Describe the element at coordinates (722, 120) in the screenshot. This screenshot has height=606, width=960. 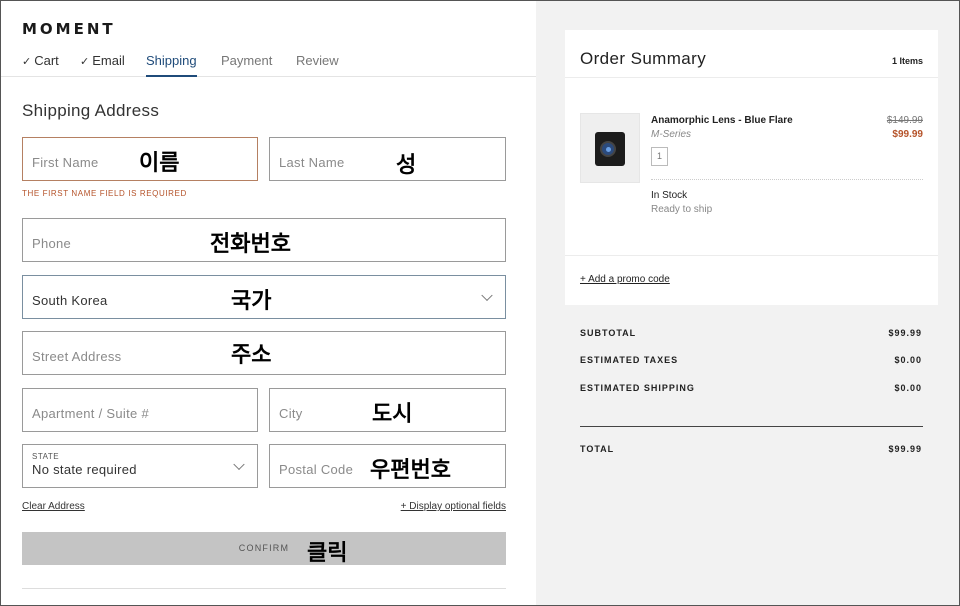
I see `product-name: Anamorphic Lens - Blue Flare` at that location.